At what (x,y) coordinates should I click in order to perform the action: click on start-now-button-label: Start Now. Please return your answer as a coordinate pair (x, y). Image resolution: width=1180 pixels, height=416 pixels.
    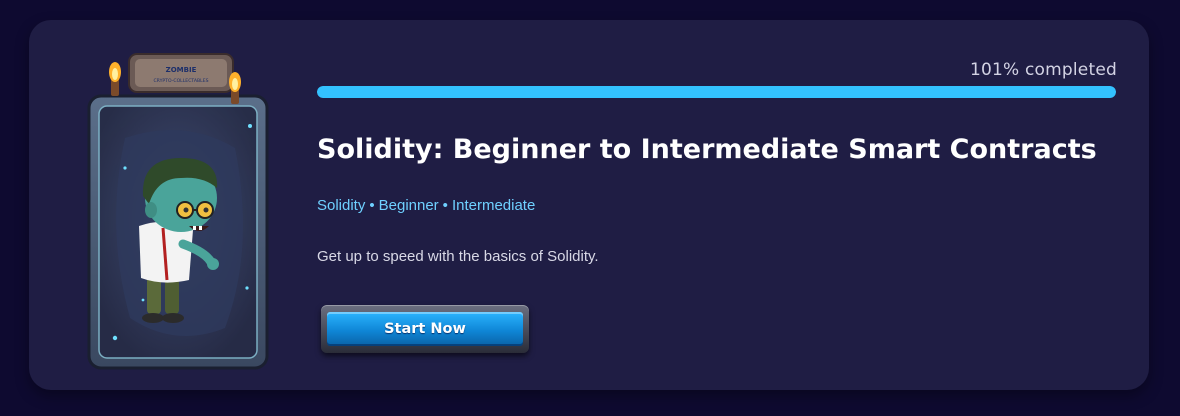
    Looking at the image, I should click on (425, 329).